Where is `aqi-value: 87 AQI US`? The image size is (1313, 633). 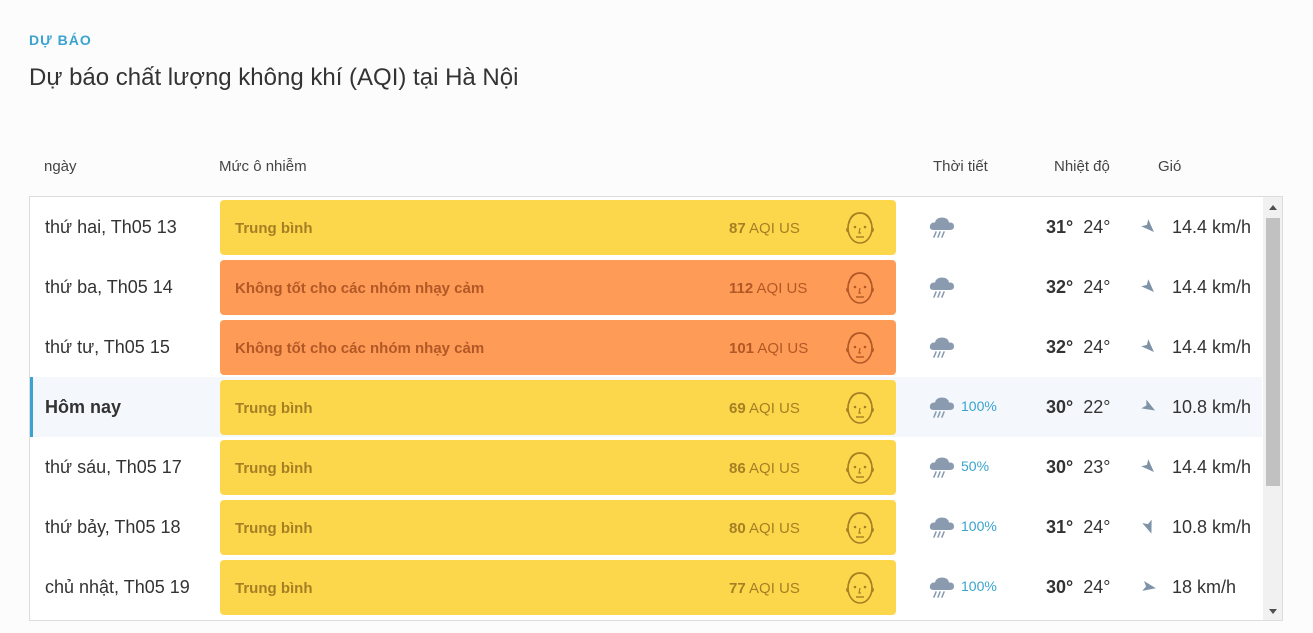 aqi-value: 87 AQI US is located at coordinates (764, 228).